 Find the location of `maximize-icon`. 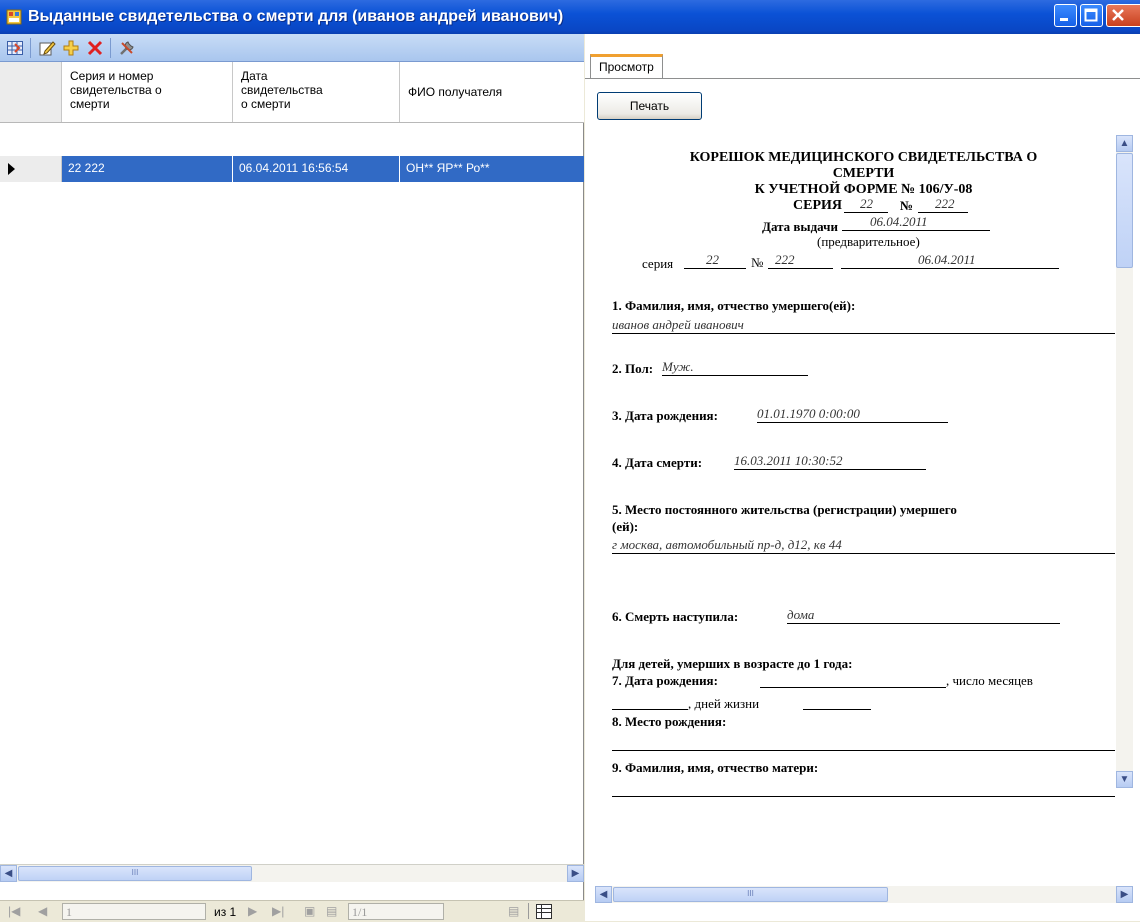

maximize-icon is located at coordinates (1091, 15).